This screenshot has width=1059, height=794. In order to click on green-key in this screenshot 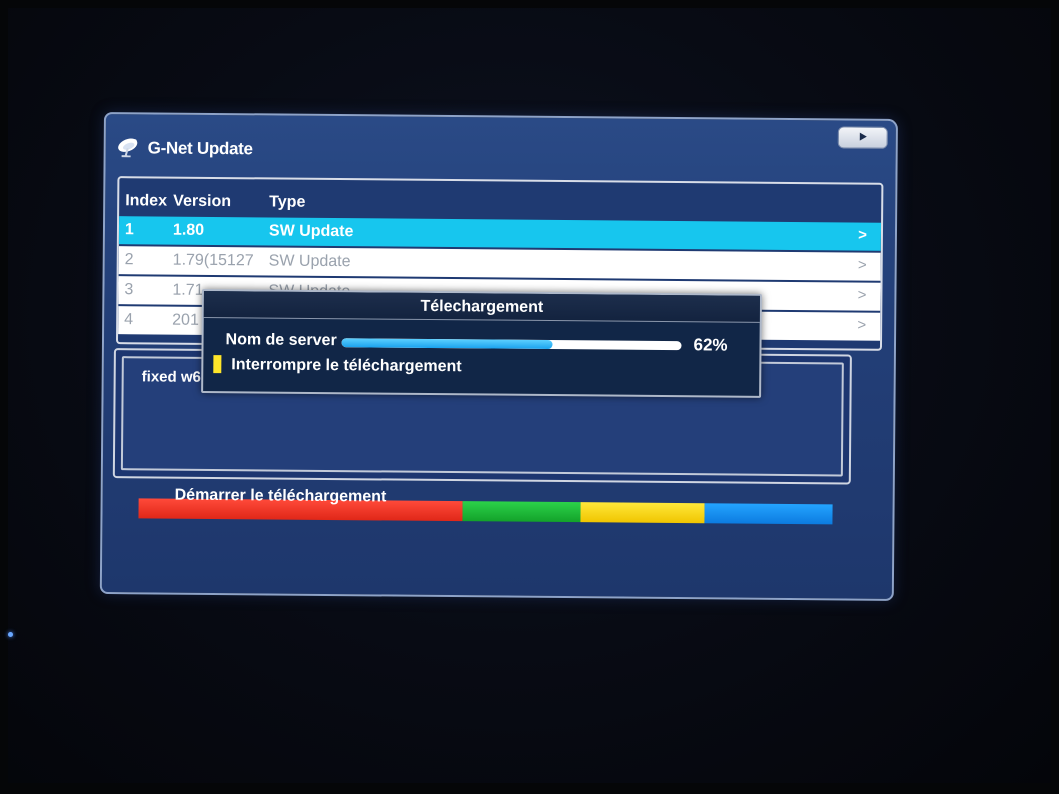, I will do `click(521, 512)`.